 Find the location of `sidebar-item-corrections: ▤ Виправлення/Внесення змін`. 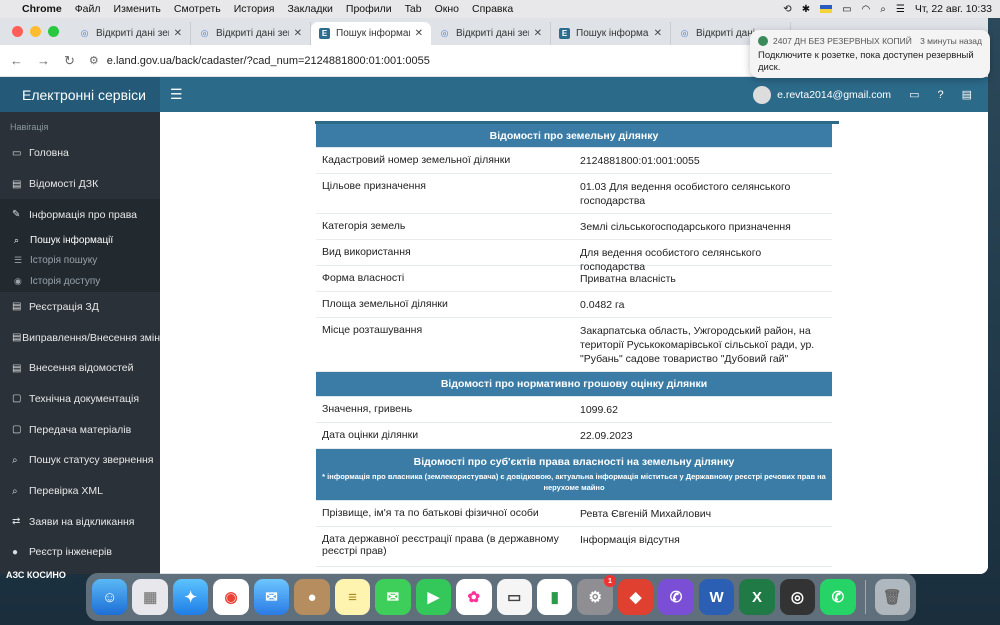

sidebar-item-corrections: ▤ Виправлення/Внесення змін is located at coordinates (80, 337).